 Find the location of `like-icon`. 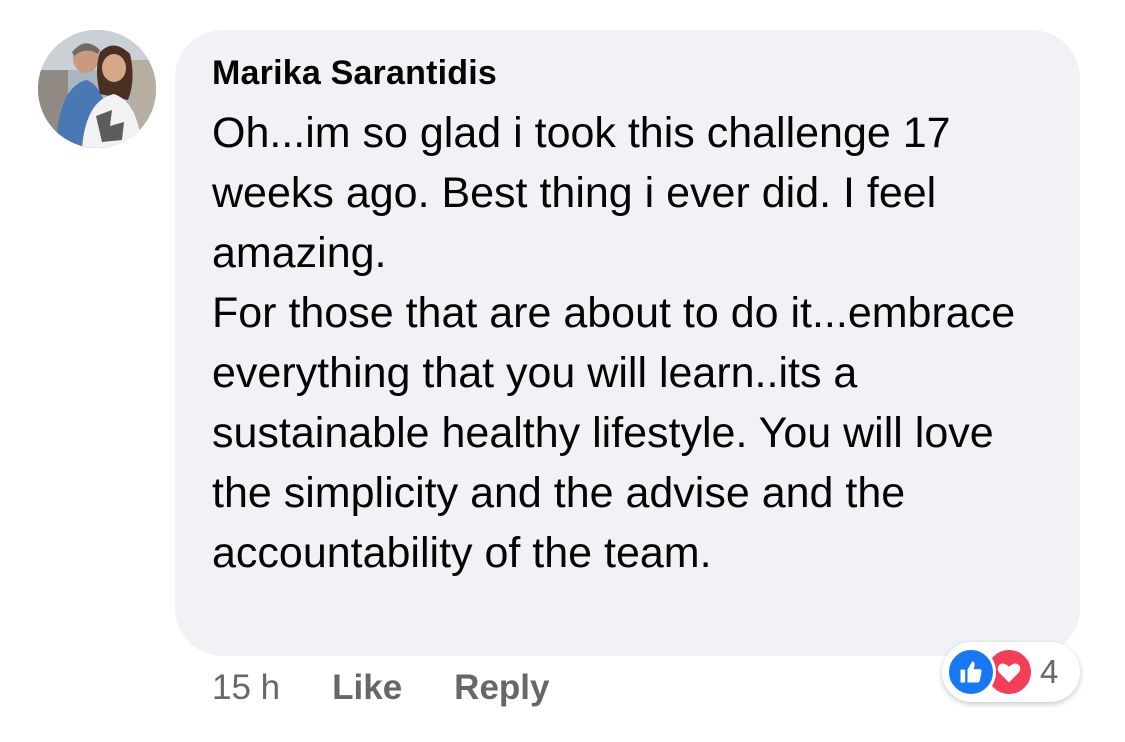

like-icon is located at coordinates (971, 672).